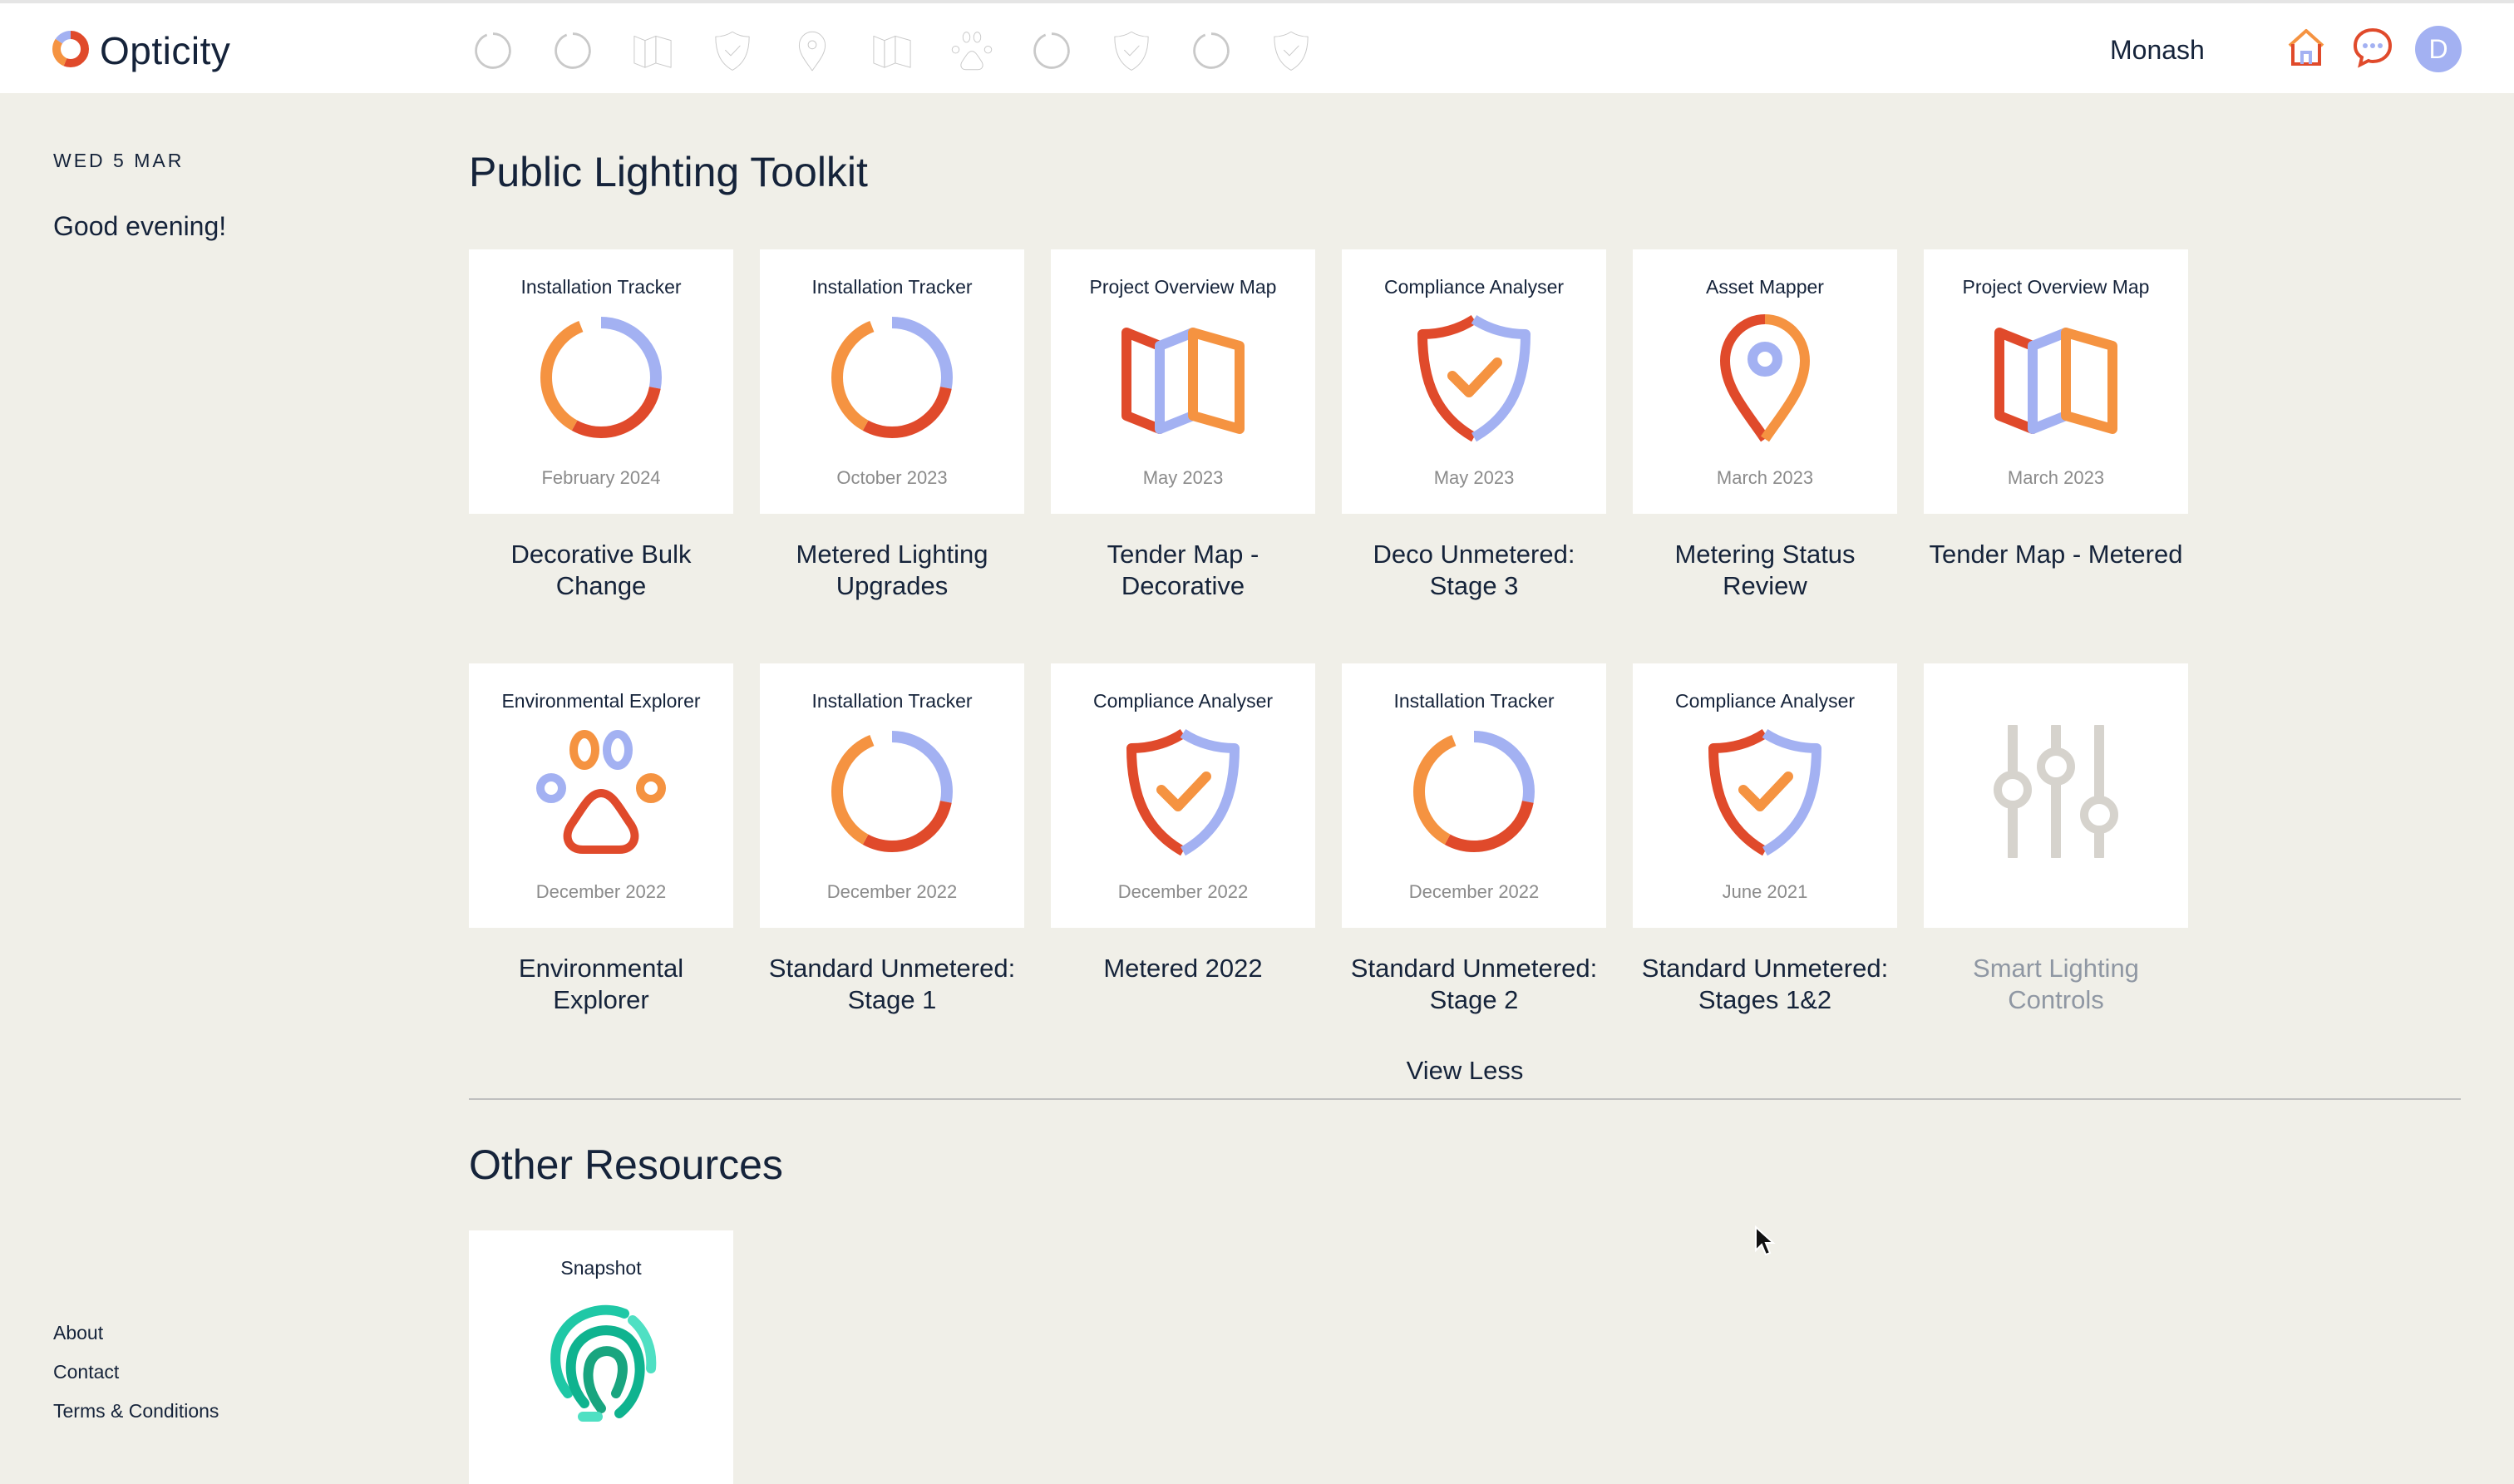  I want to click on tile-card: Environmental Explorer December 2022, so click(601, 795).